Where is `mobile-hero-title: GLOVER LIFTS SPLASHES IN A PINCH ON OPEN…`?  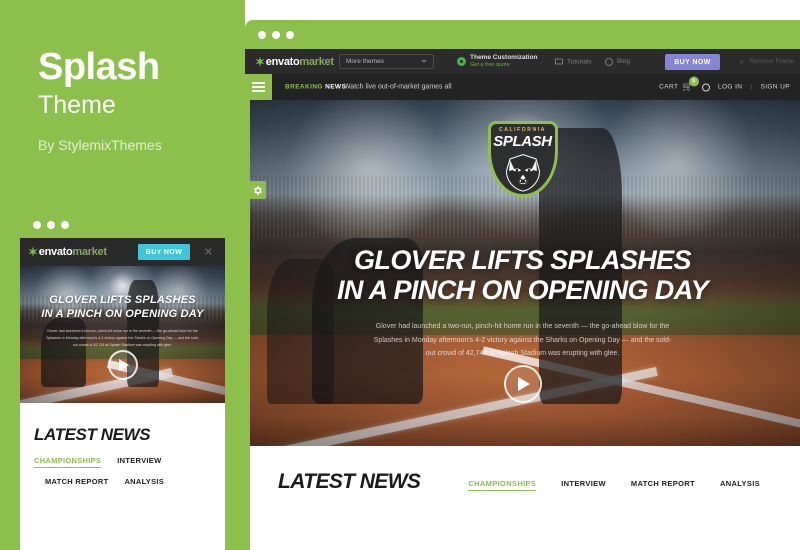 mobile-hero-title: GLOVER LIFTS SPLASHES IN A PINCH ON OPEN… is located at coordinates (122, 308).